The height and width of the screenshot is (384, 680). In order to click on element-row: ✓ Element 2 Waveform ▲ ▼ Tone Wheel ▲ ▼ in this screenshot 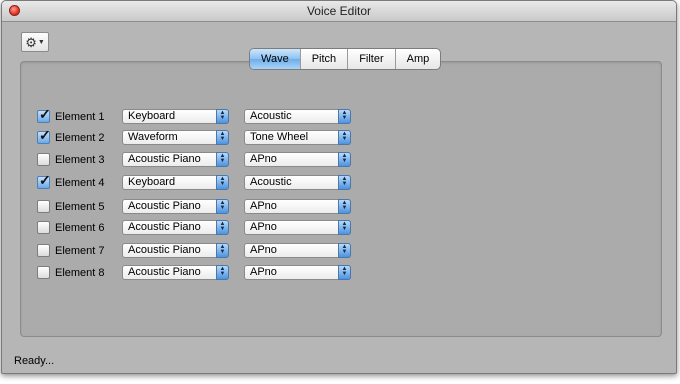, I will do `click(197, 136)`.